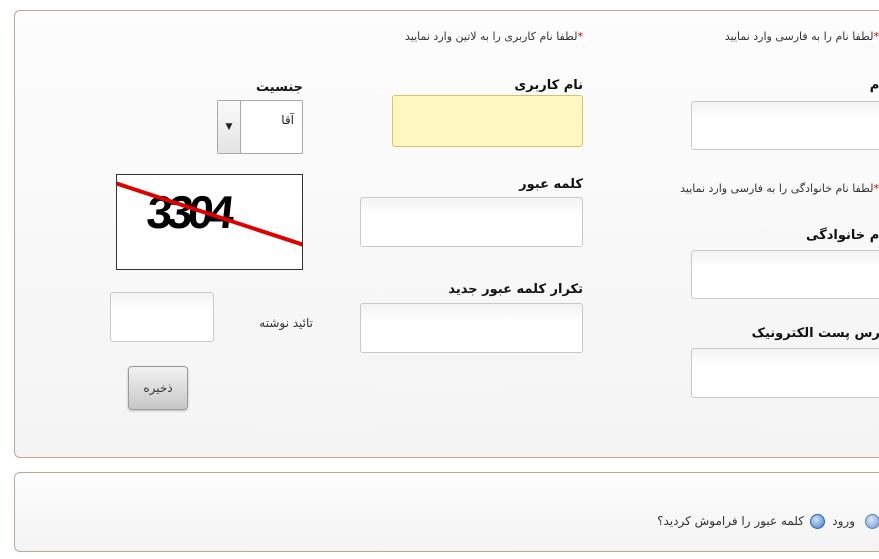 The height and width of the screenshot is (559, 879). What do you see at coordinates (286, 323) in the screenshot?
I see `captcha-confirm-label: تائید نوشته` at bounding box center [286, 323].